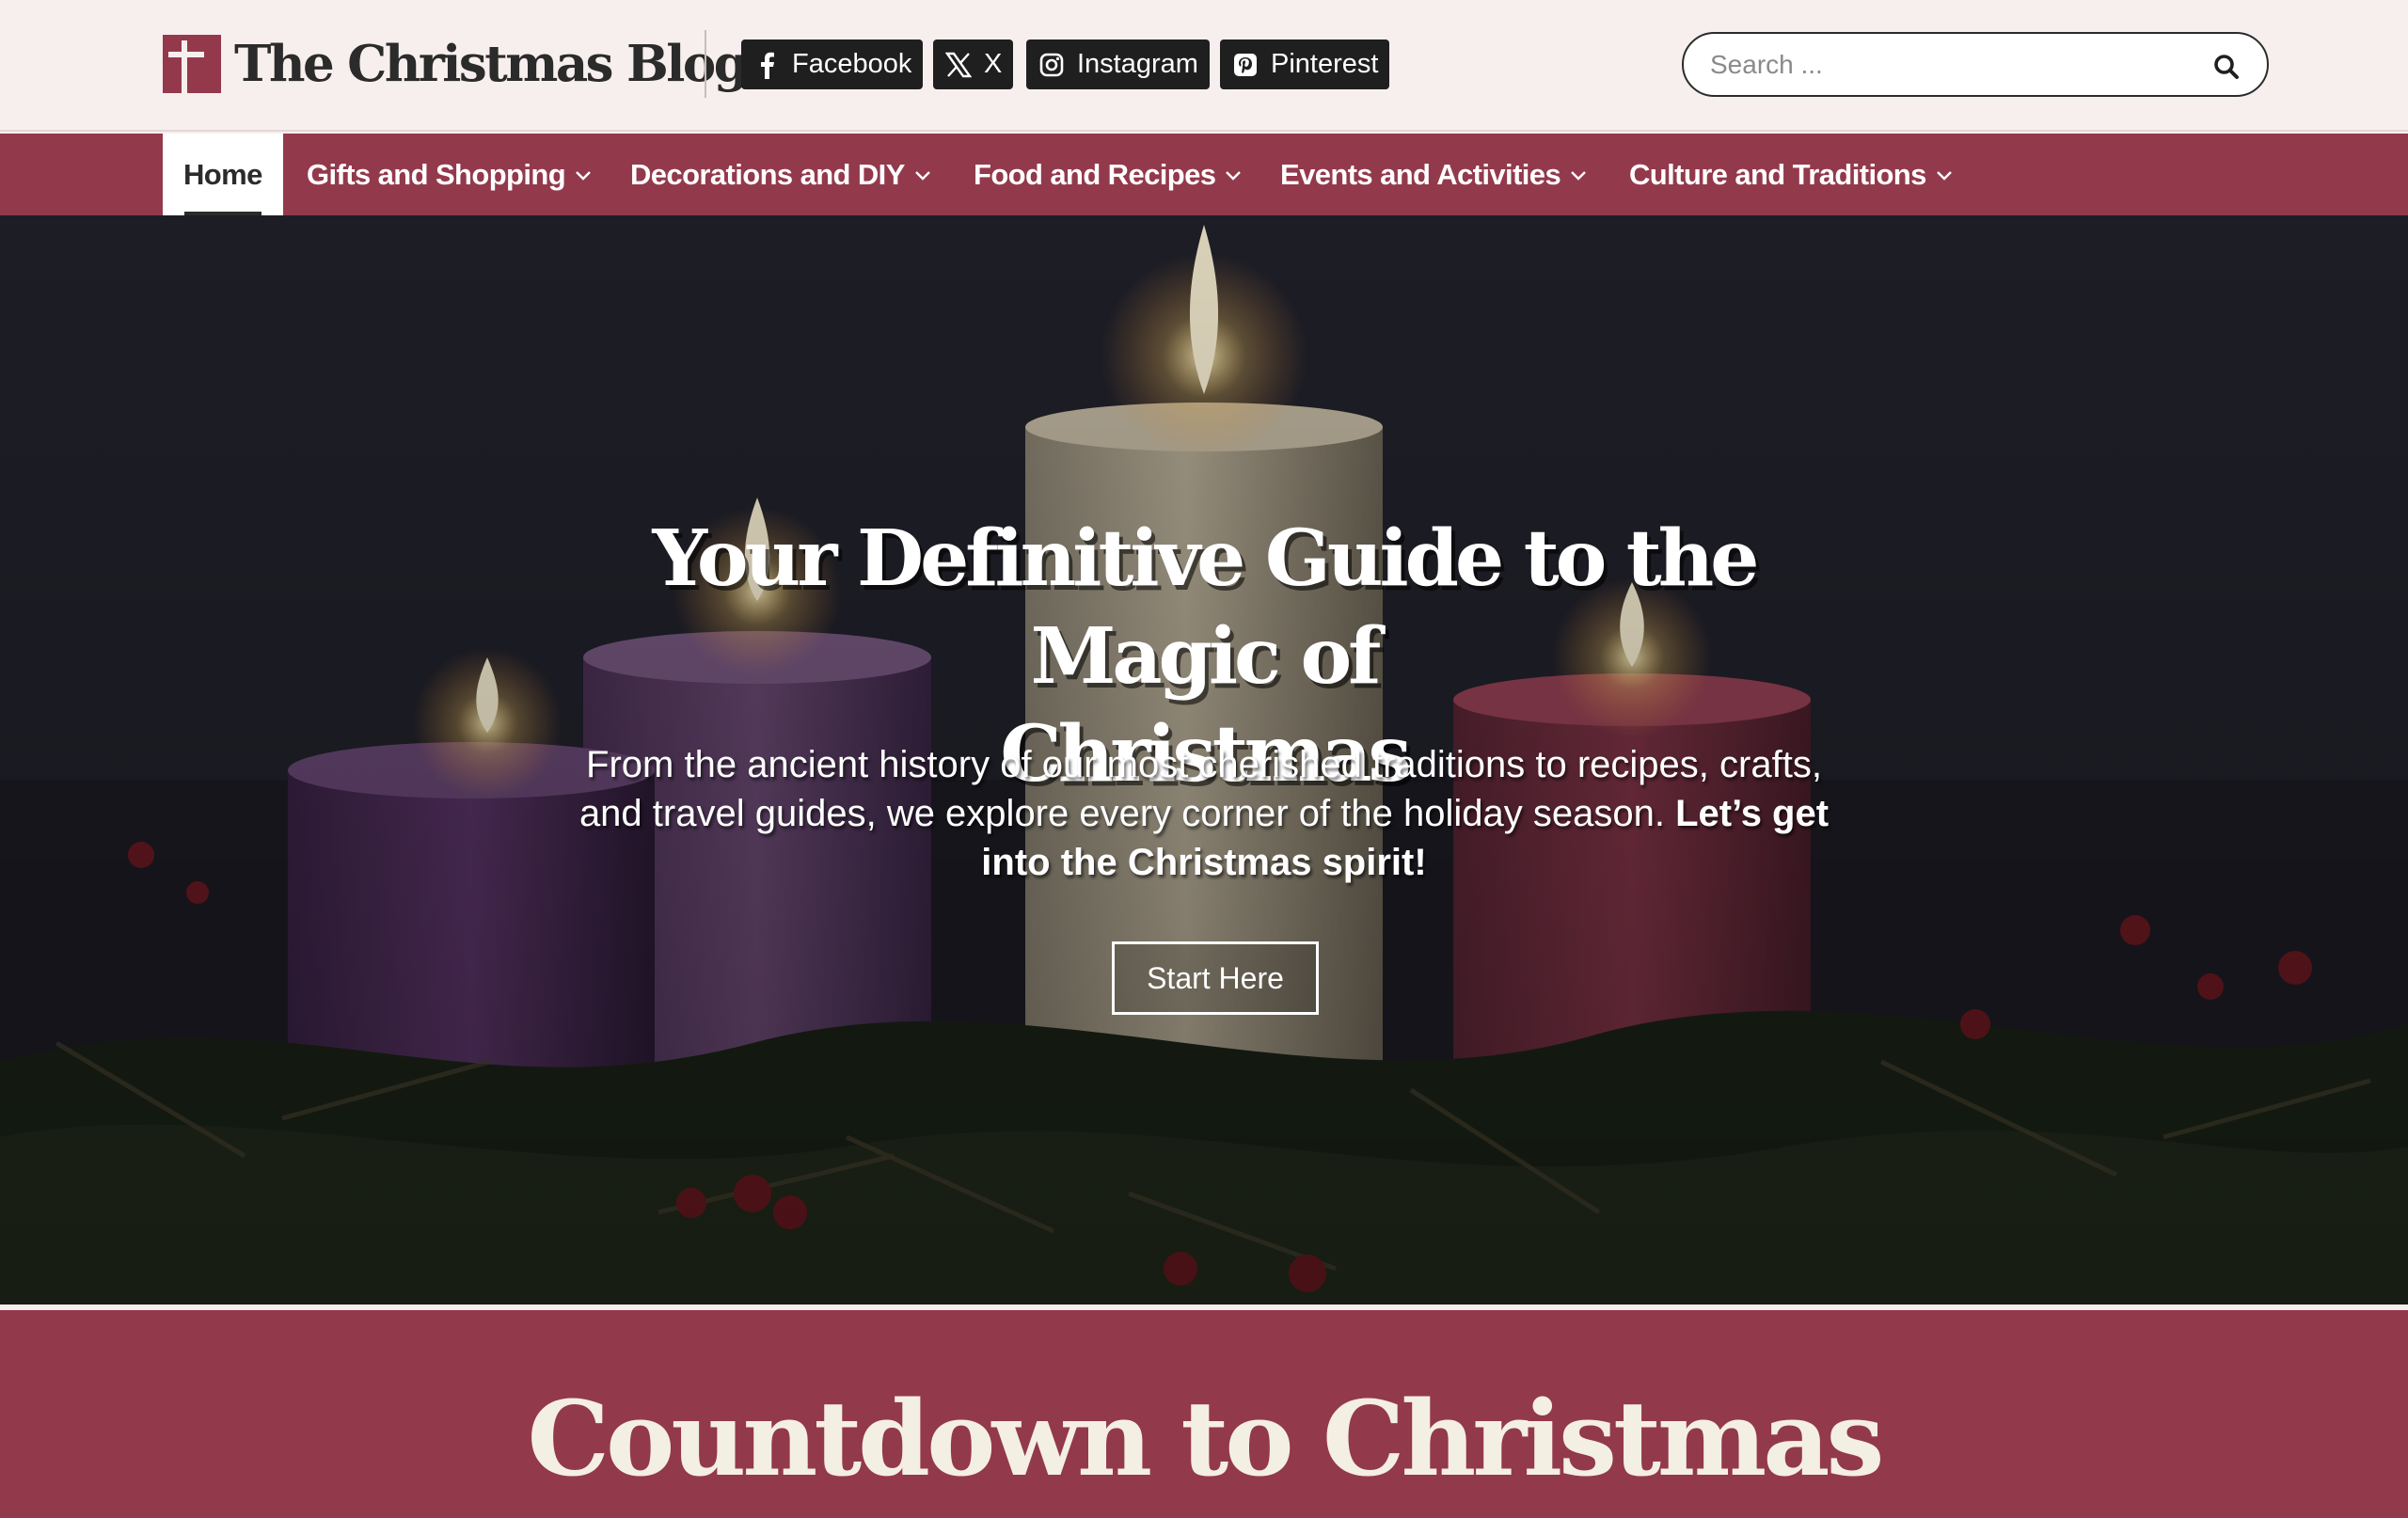 The height and width of the screenshot is (1518, 2408). I want to click on nav-item-label: Decorations and DIY, so click(767, 174).